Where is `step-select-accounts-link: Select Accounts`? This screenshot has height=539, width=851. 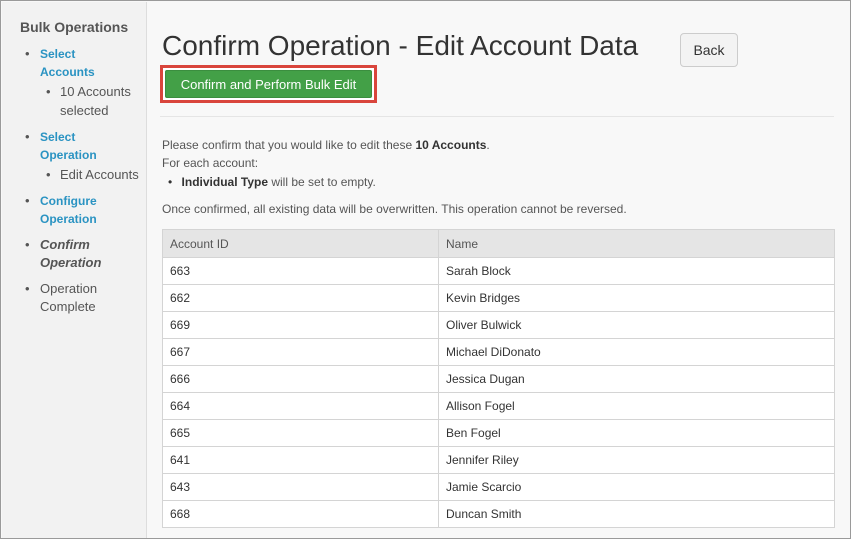 step-select-accounts-link: Select Accounts is located at coordinates (80, 63).